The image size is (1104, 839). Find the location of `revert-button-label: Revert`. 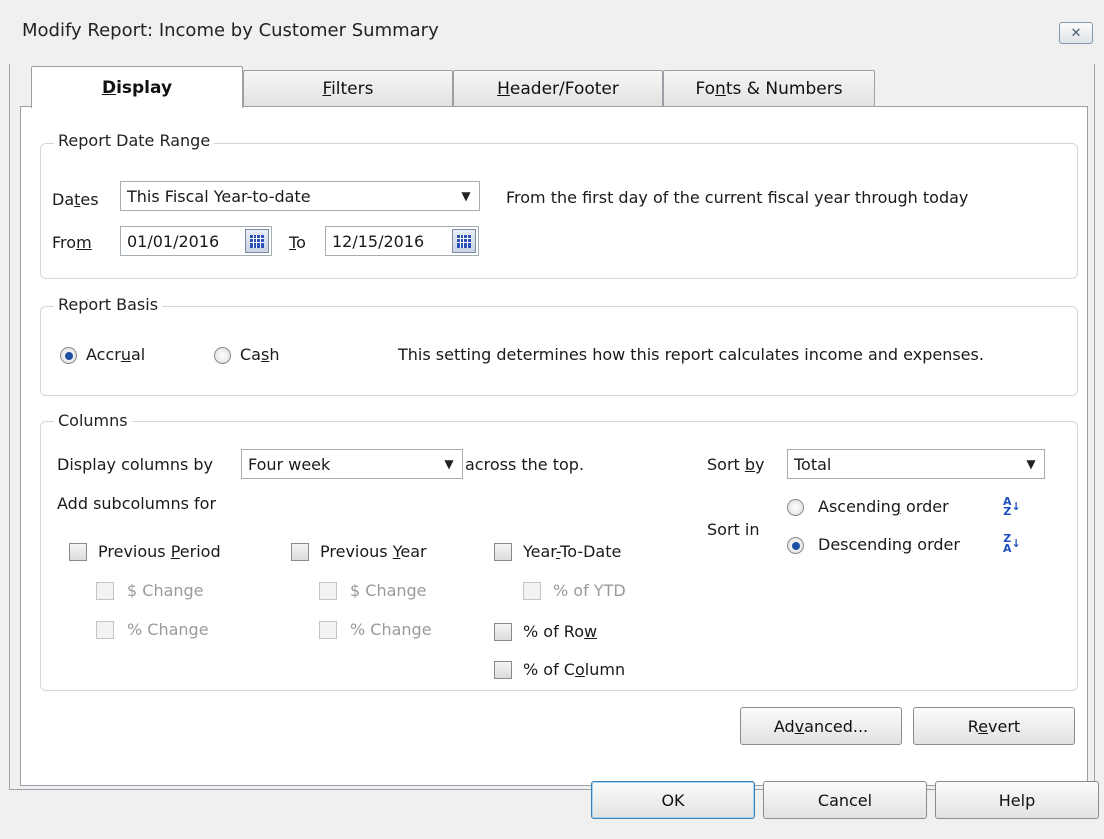

revert-button-label: Revert is located at coordinates (994, 726).